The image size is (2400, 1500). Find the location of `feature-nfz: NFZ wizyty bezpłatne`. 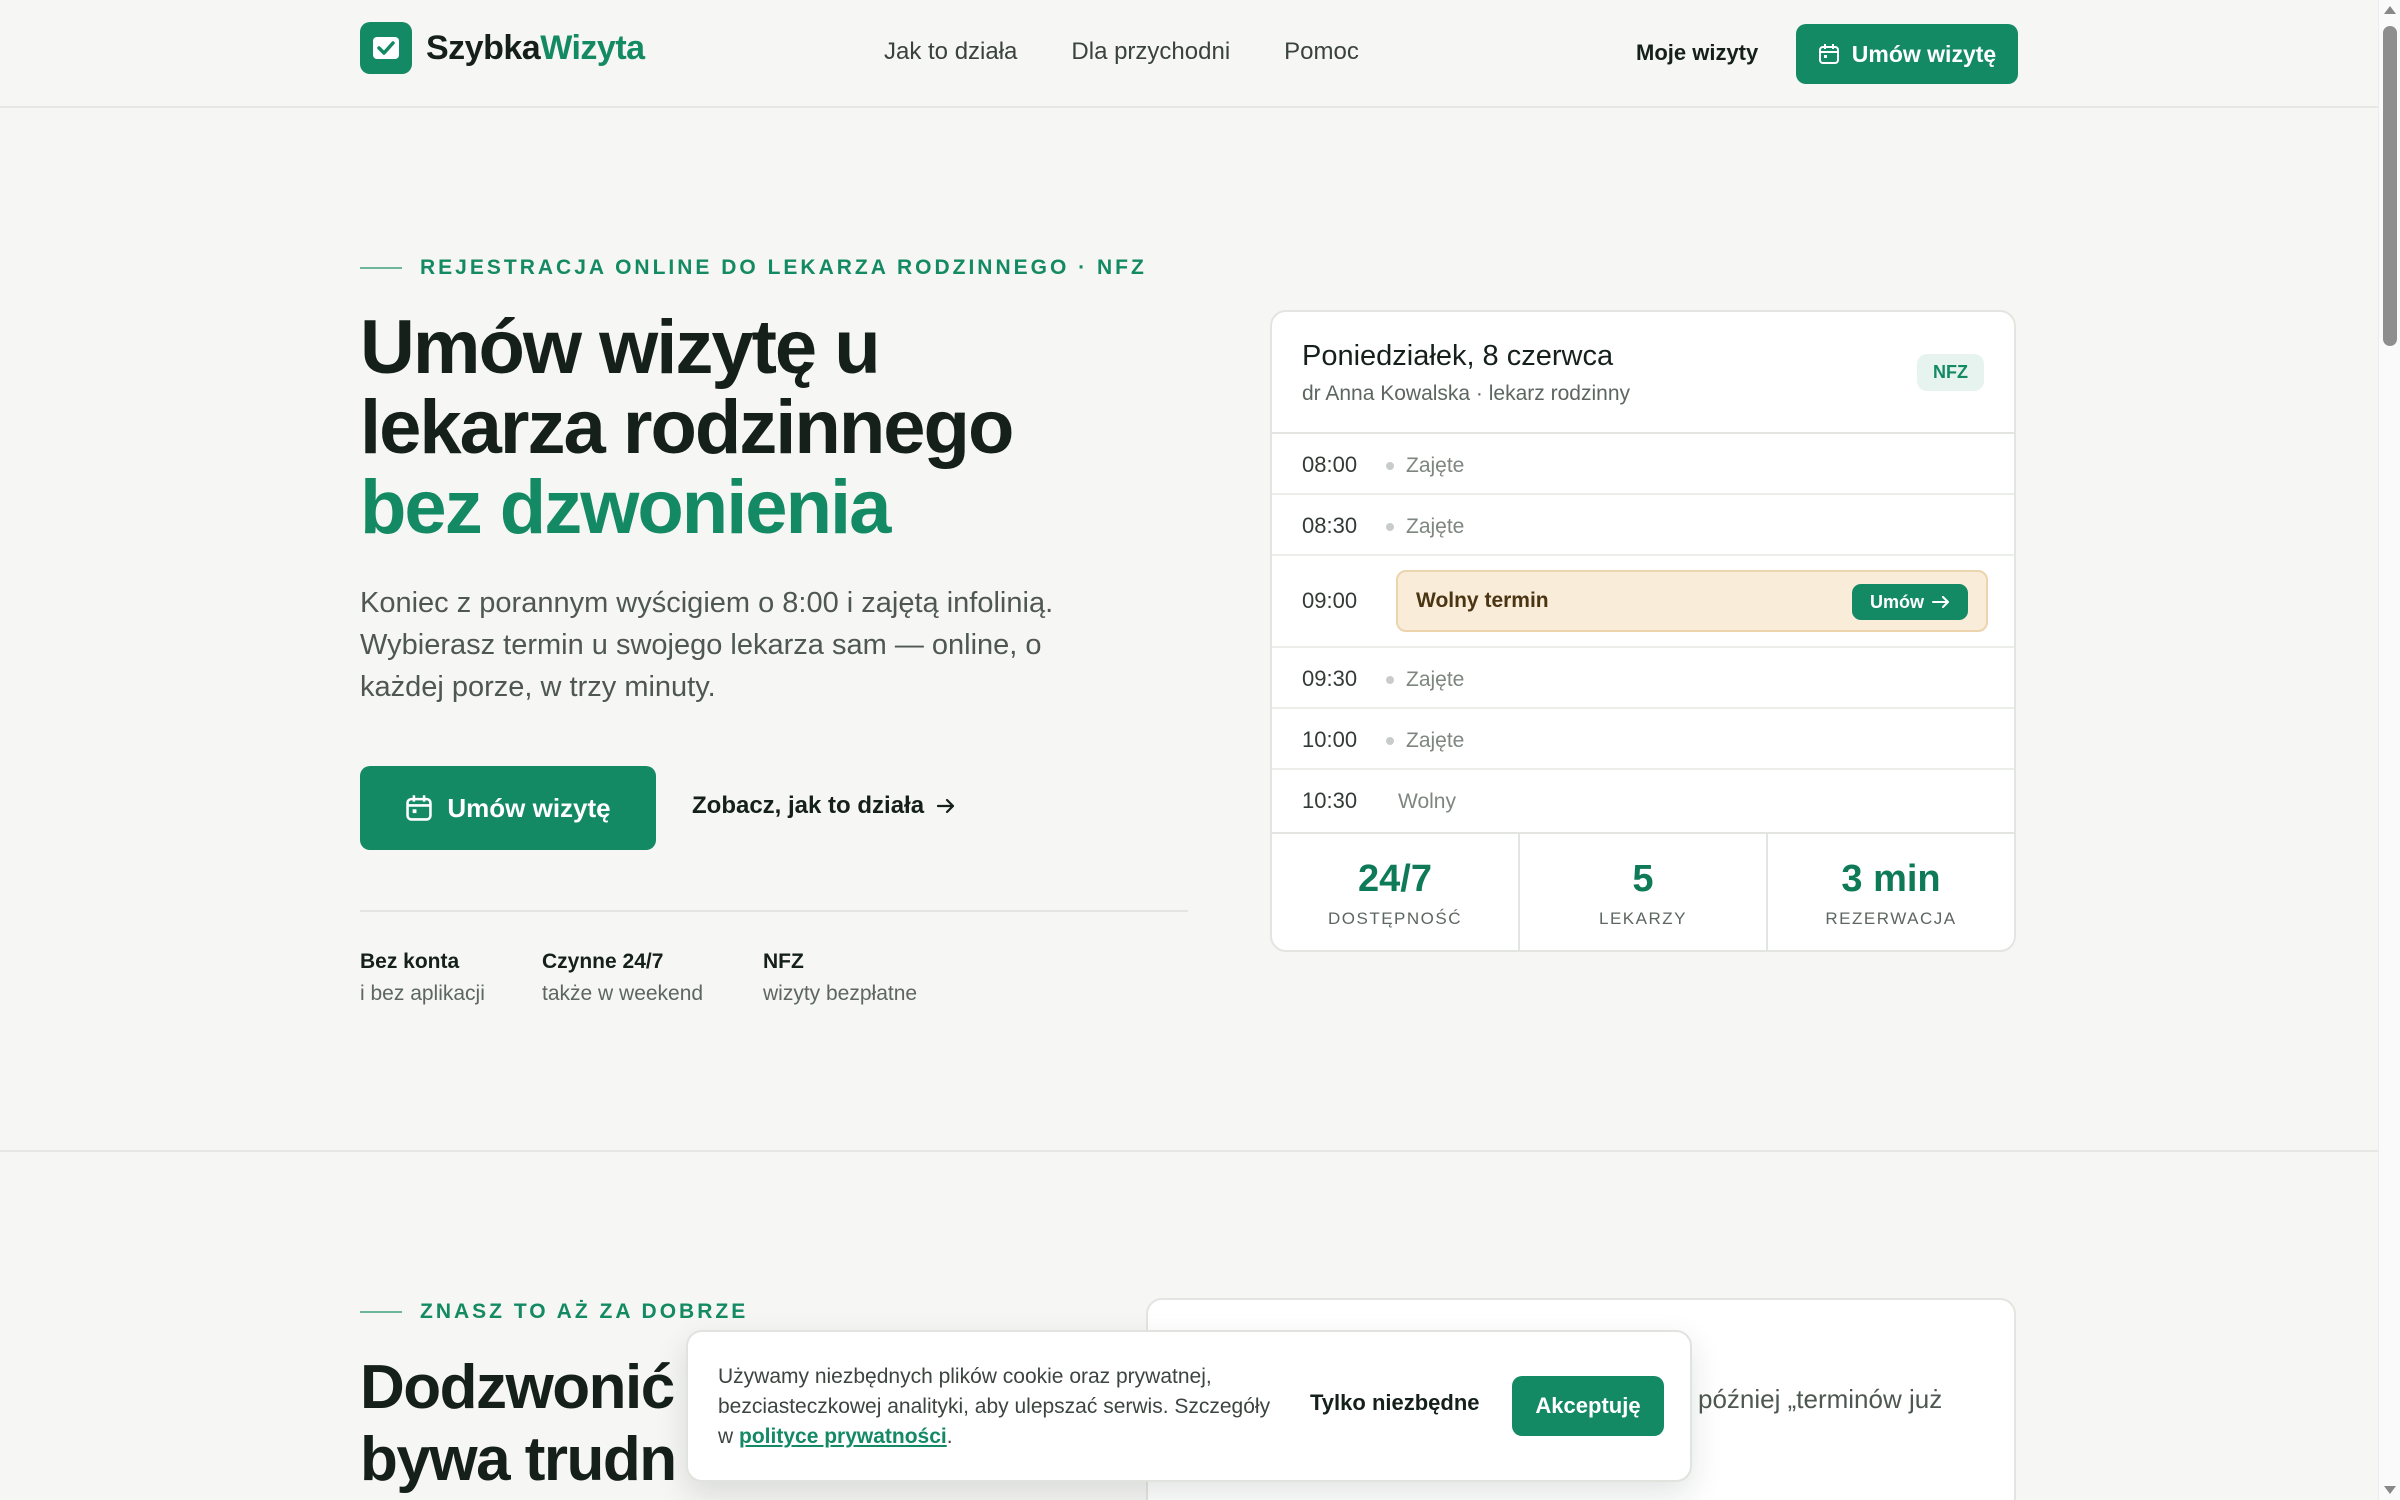

feature-nfz: NFZ wizyty bezpłatne is located at coordinates (840, 978).